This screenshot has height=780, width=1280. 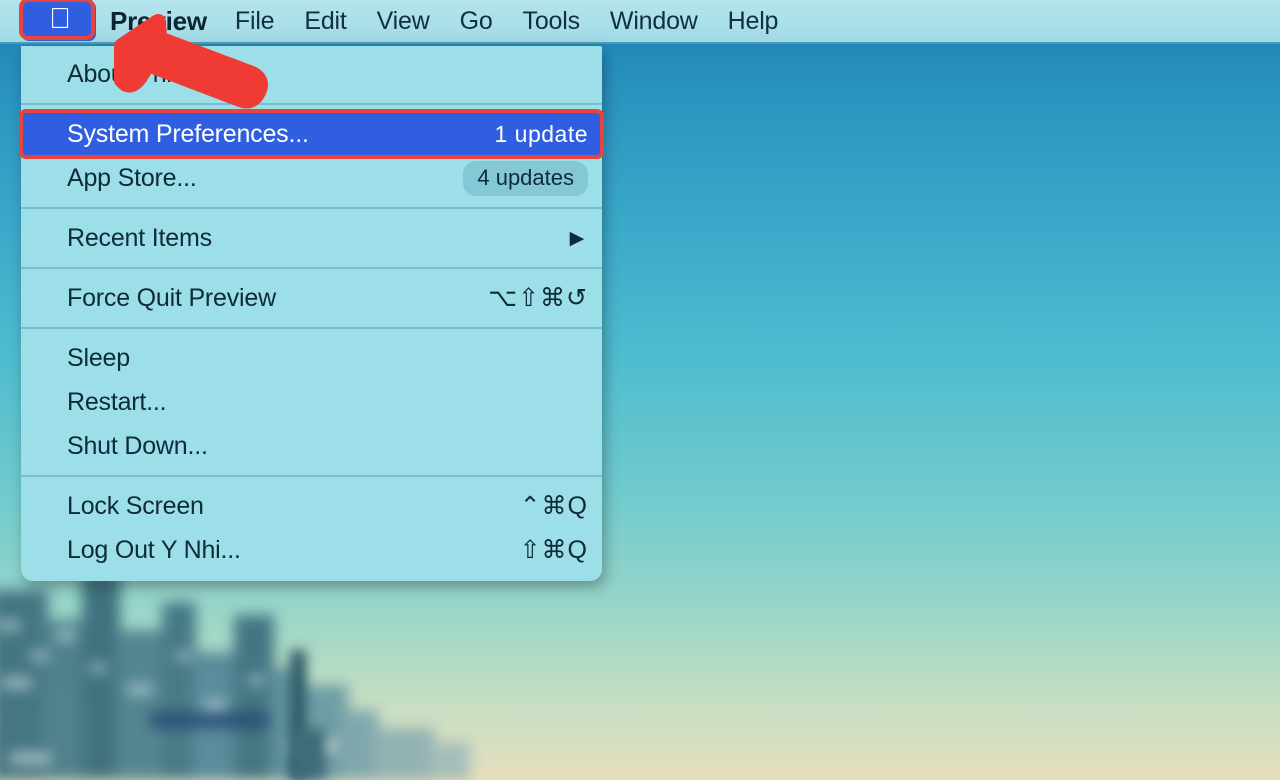 I want to click on wallpaper-tower-base, so click(x=309, y=754).